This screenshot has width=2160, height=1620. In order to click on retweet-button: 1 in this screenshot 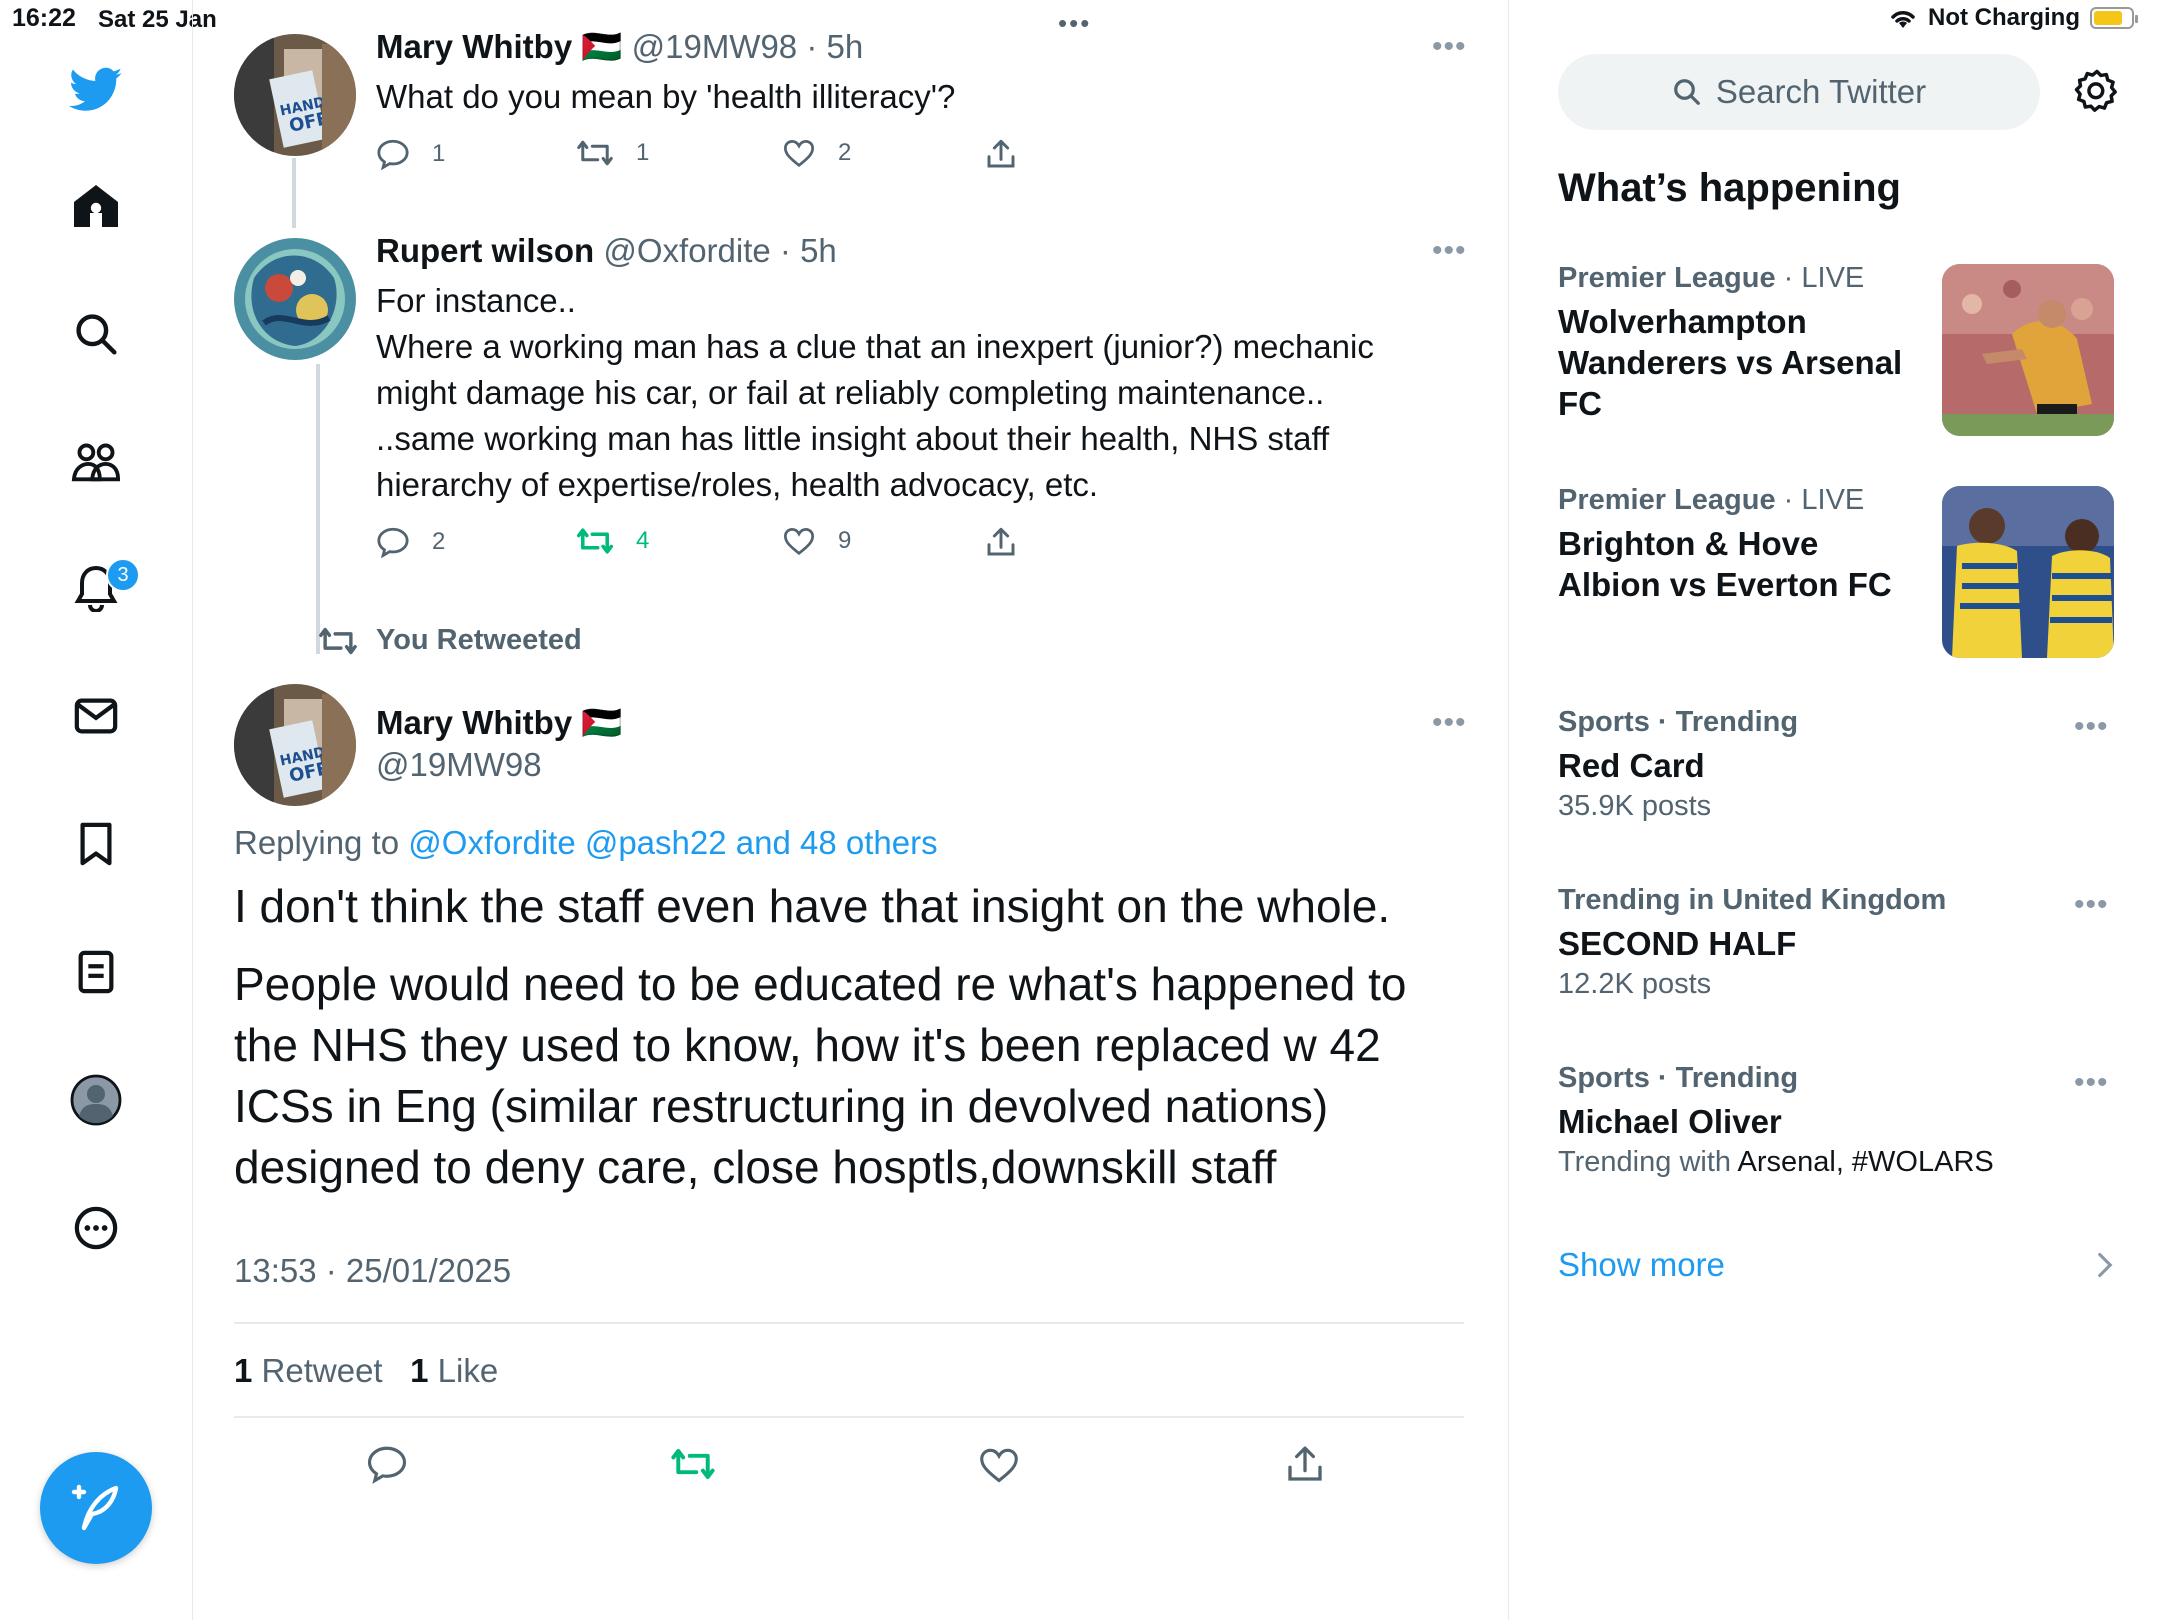, I will do `click(612, 153)`.